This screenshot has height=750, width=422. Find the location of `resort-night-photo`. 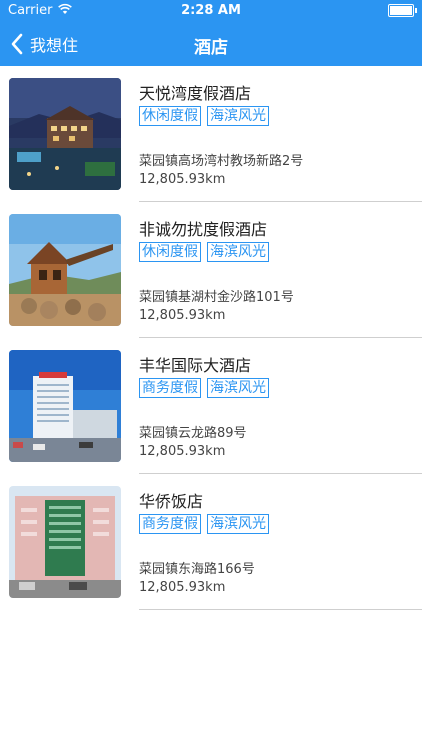

resort-night-photo is located at coordinates (65, 134).